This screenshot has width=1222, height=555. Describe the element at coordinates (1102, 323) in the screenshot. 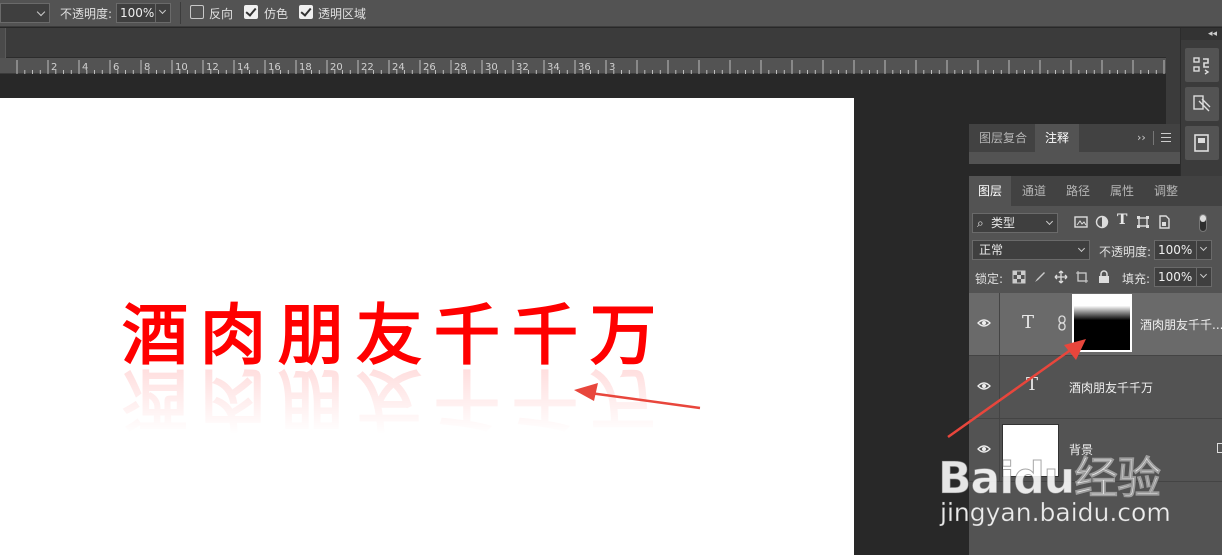

I see `layer-mask-thumbnail` at that location.